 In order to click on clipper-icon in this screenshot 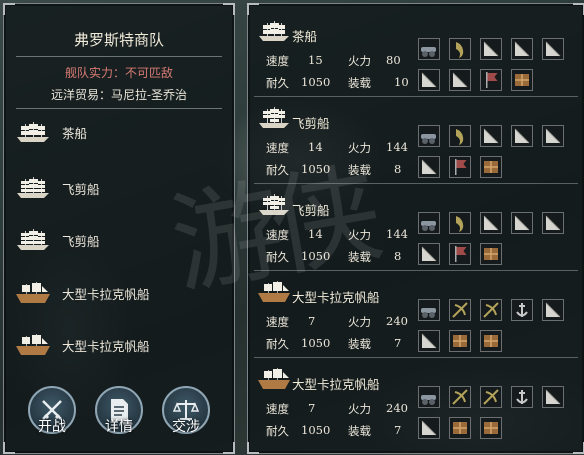, I will do `click(33, 239)`.